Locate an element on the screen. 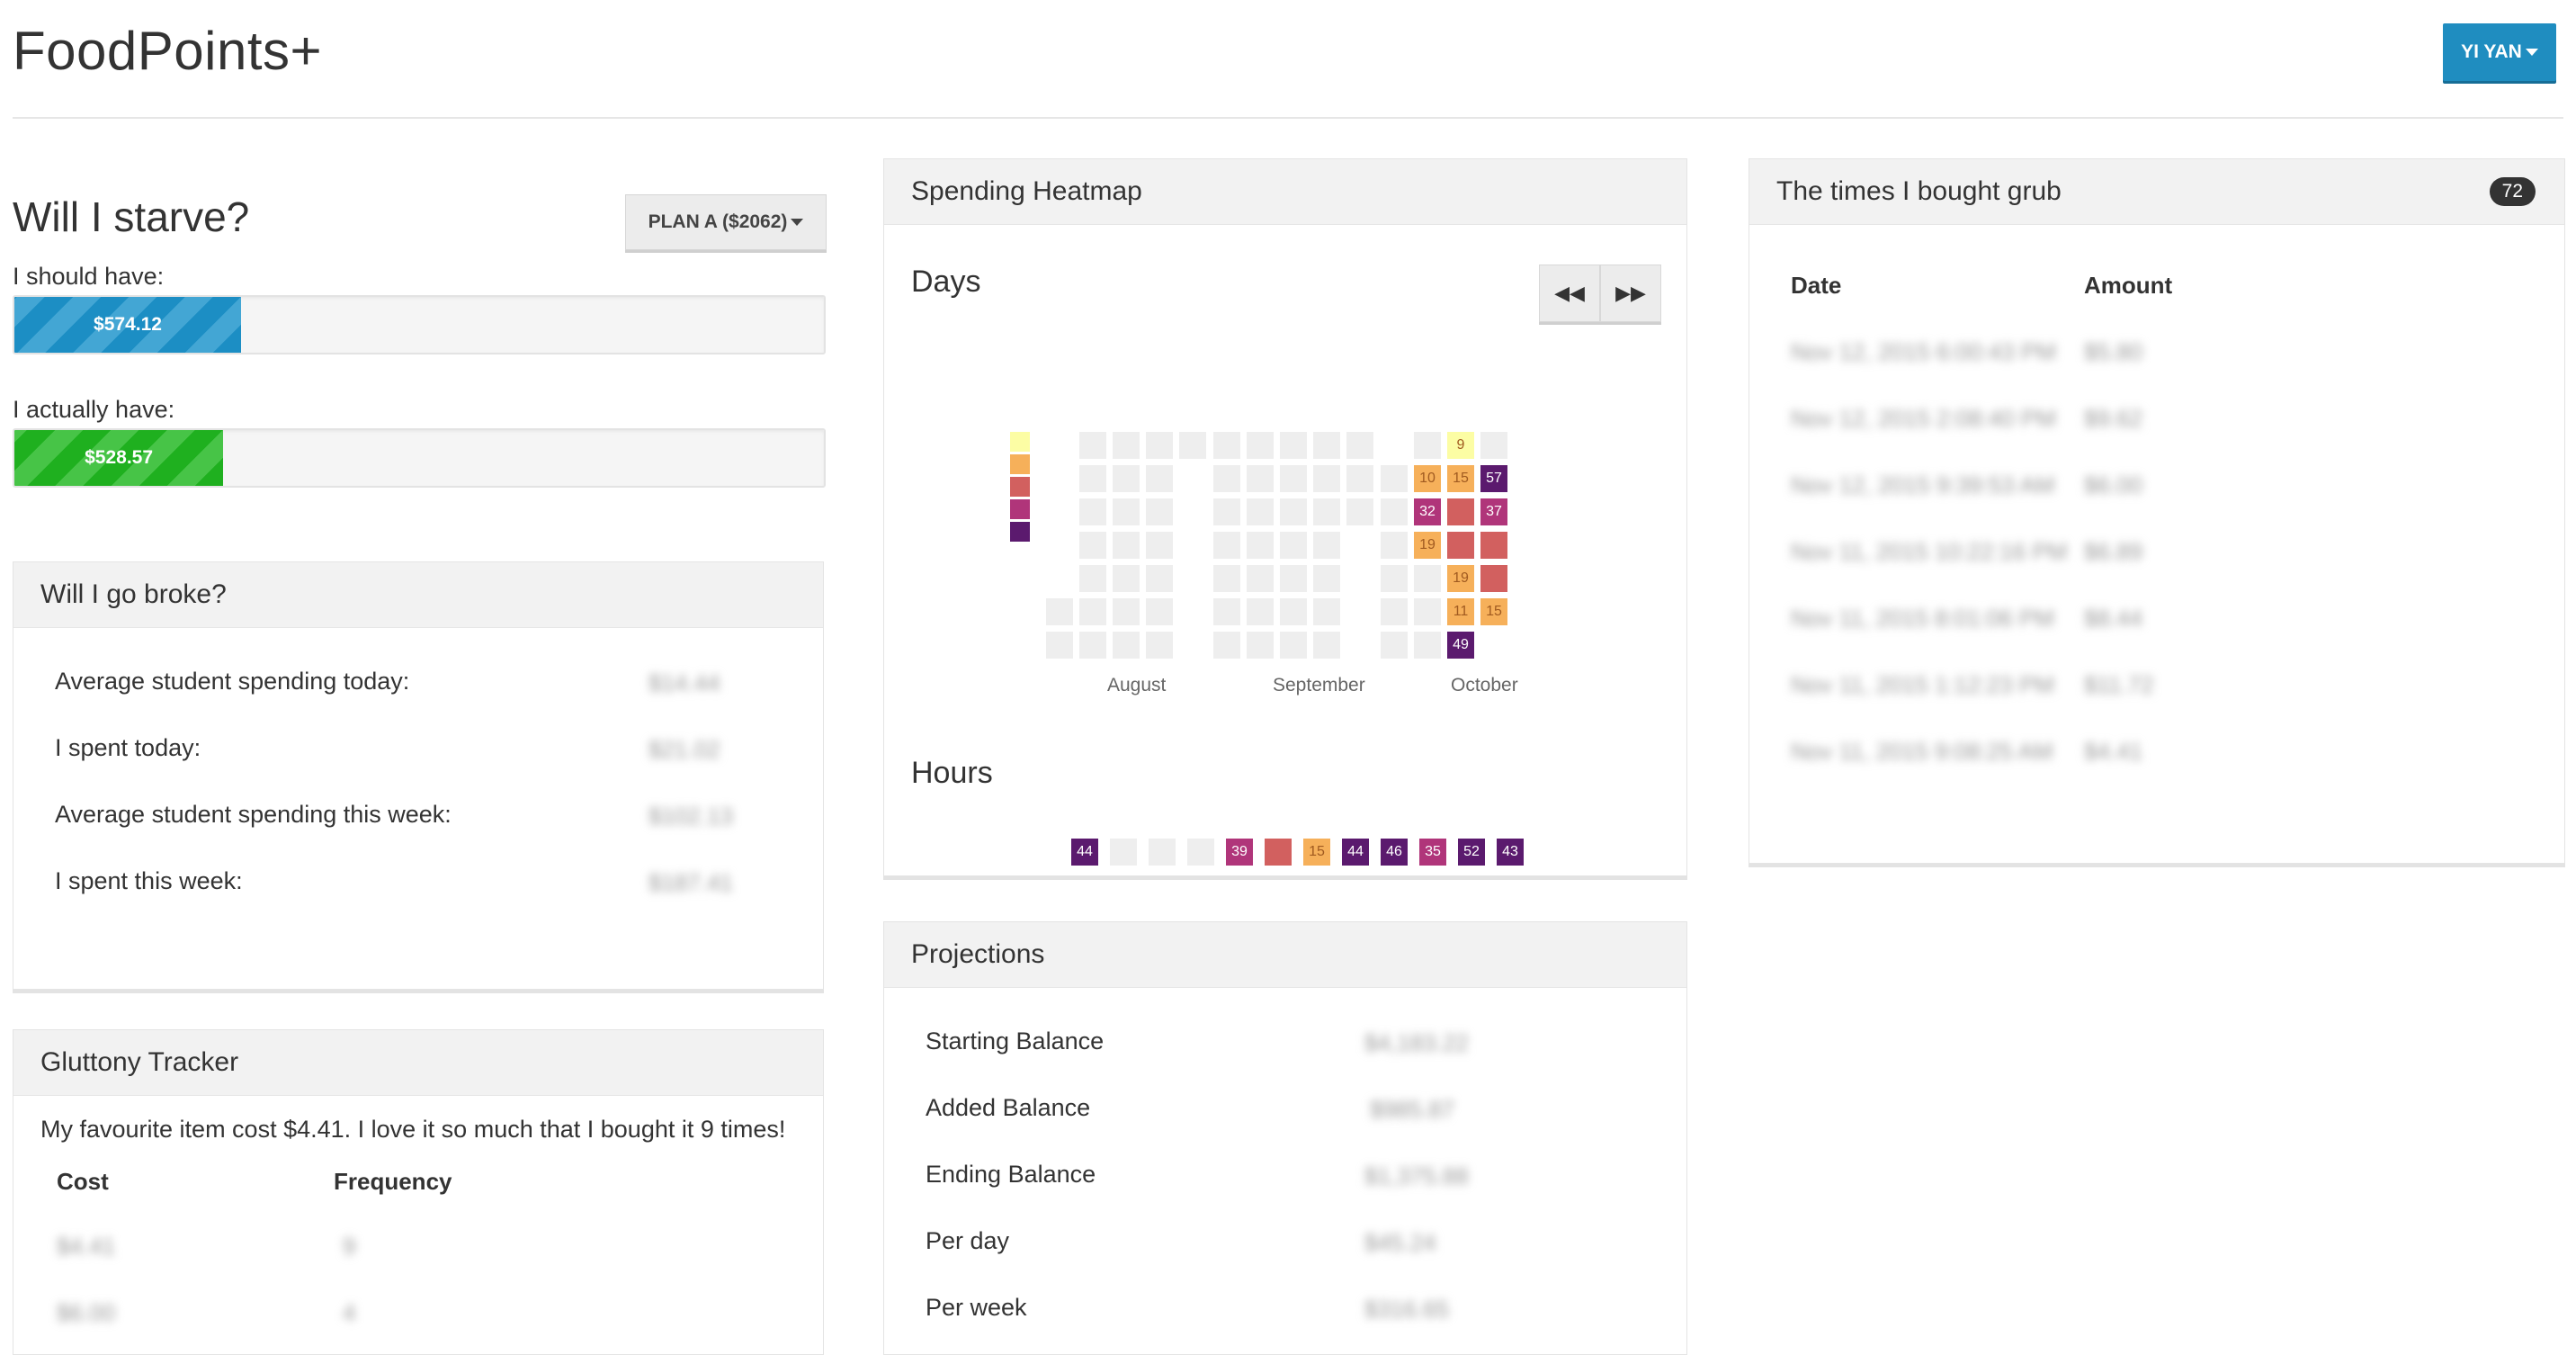 The height and width of the screenshot is (1355, 2576). per-day-label: Per day is located at coordinates (968, 1240).